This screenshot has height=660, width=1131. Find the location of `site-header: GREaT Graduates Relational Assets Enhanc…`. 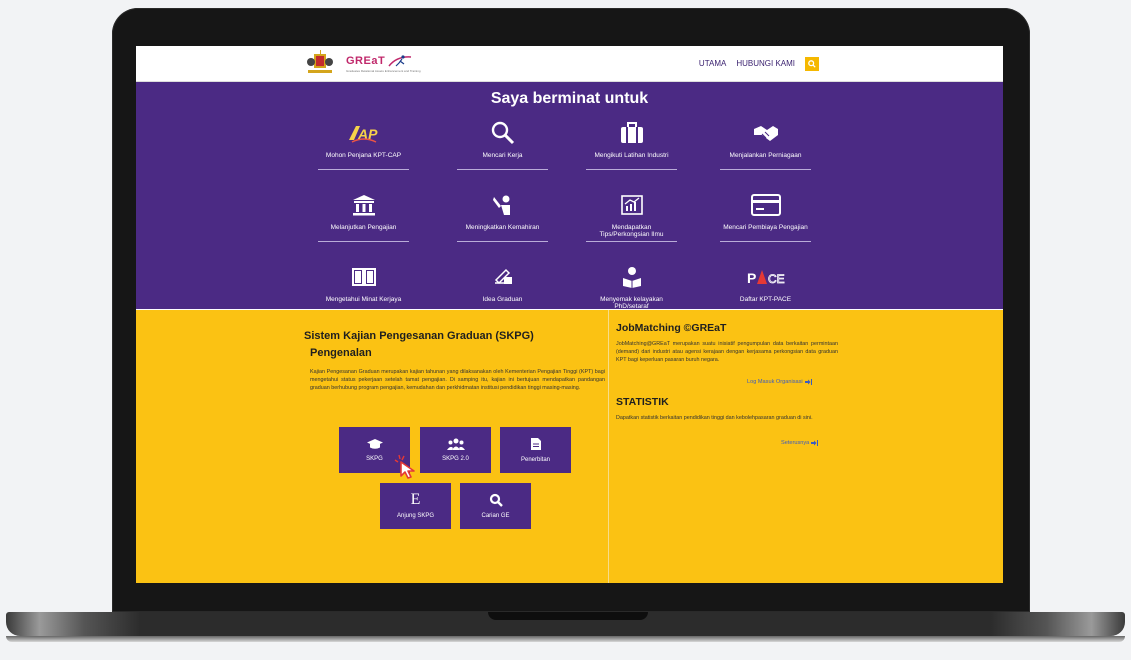

site-header: GREaT Graduates Relational Assets Enhanc… is located at coordinates (569, 64).